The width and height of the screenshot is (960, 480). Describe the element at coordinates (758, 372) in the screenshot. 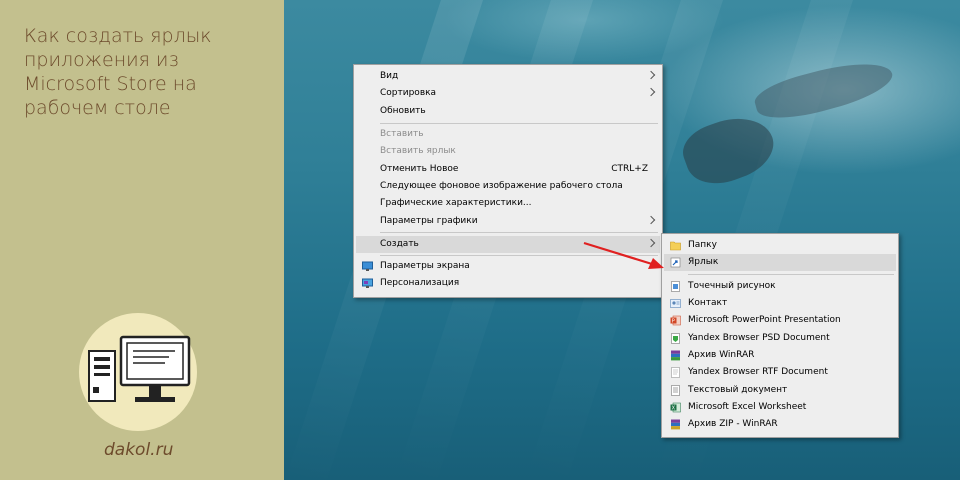

I see `menu-item-label: Yandex Browser RTF Document` at that location.